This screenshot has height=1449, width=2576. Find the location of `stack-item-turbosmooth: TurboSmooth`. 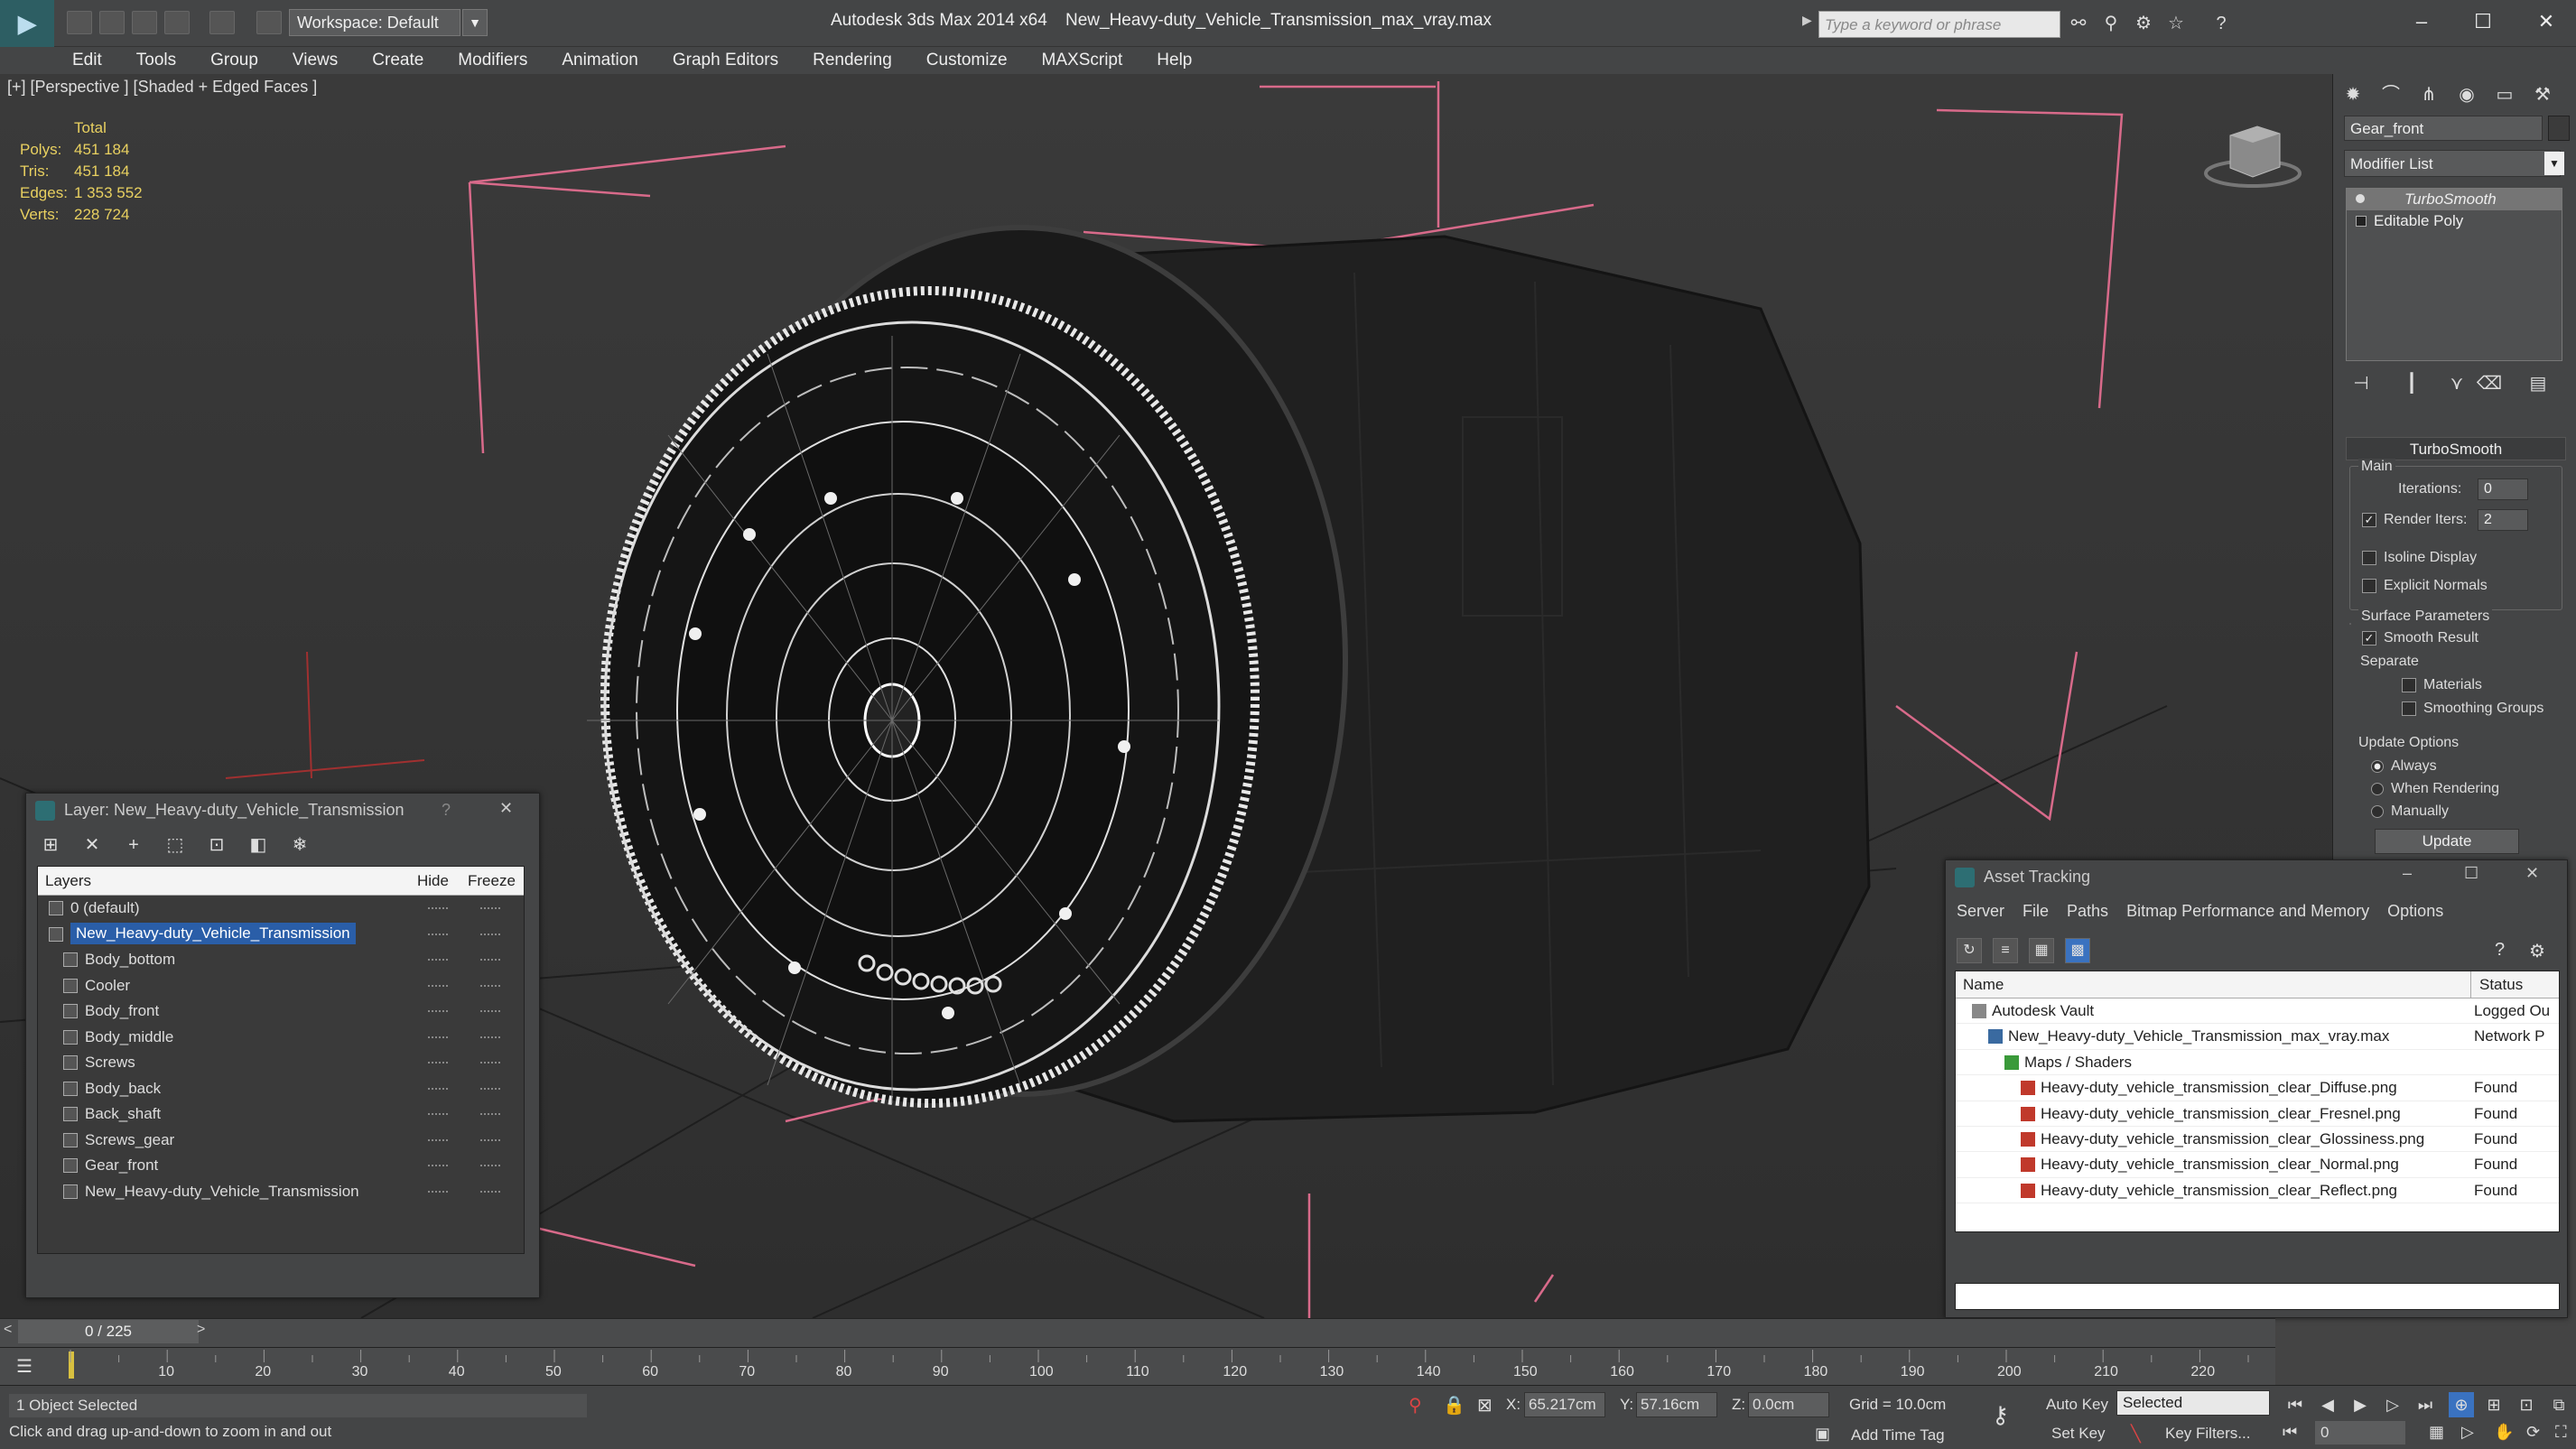

stack-item-turbosmooth: TurboSmooth is located at coordinates (2454, 199).